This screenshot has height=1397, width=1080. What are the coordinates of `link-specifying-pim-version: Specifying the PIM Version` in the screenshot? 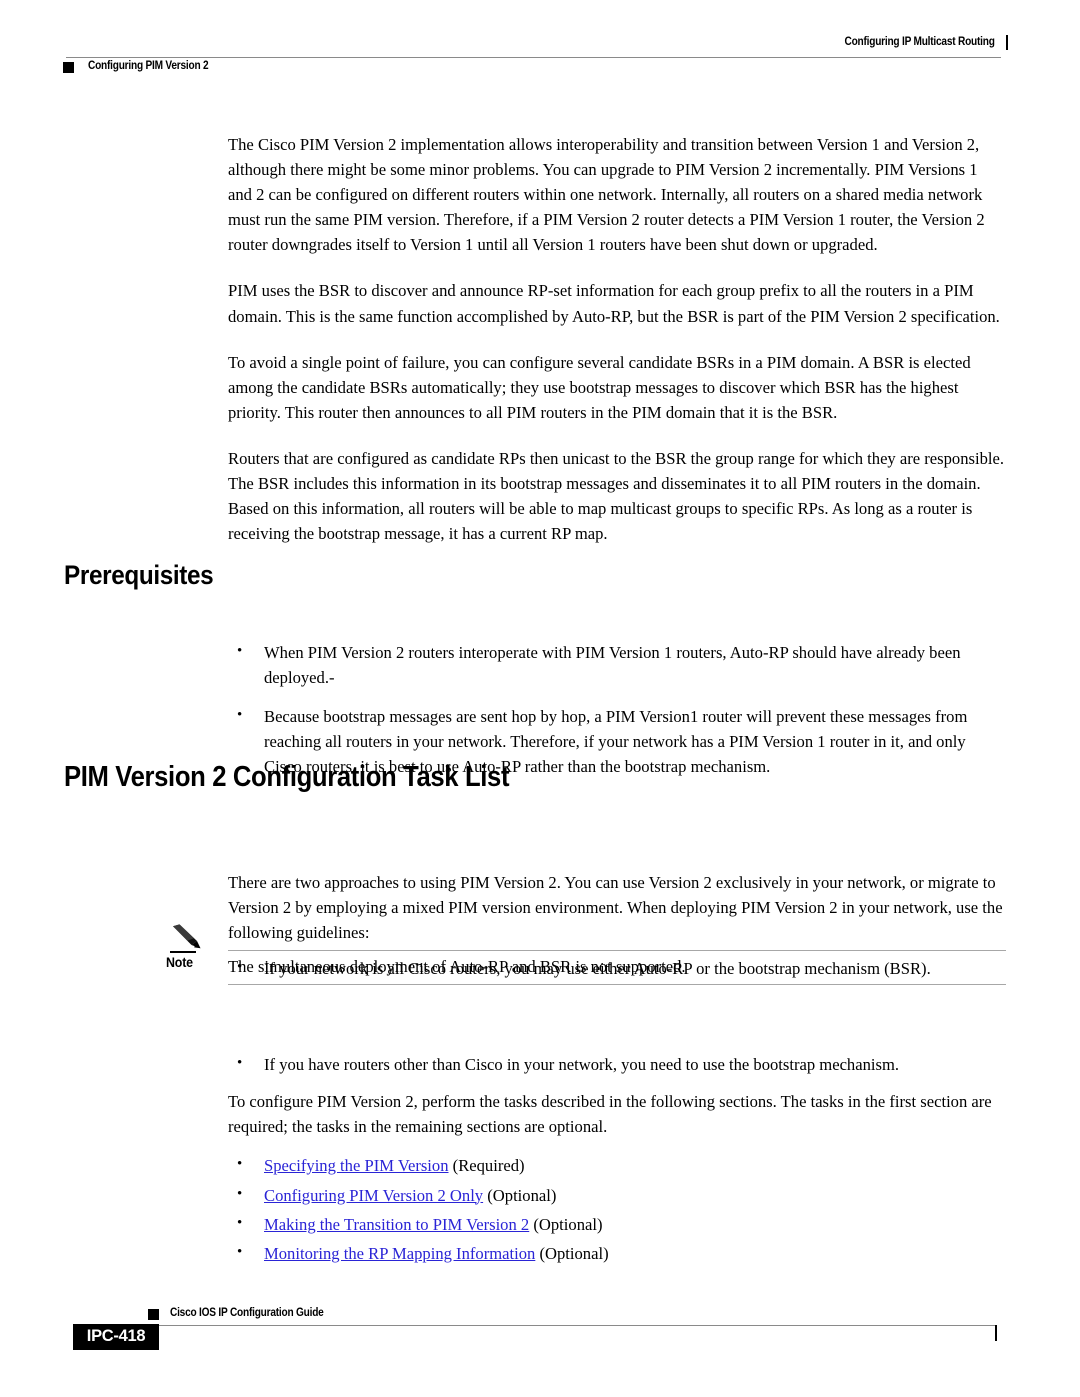 It's located at (356, 1165).